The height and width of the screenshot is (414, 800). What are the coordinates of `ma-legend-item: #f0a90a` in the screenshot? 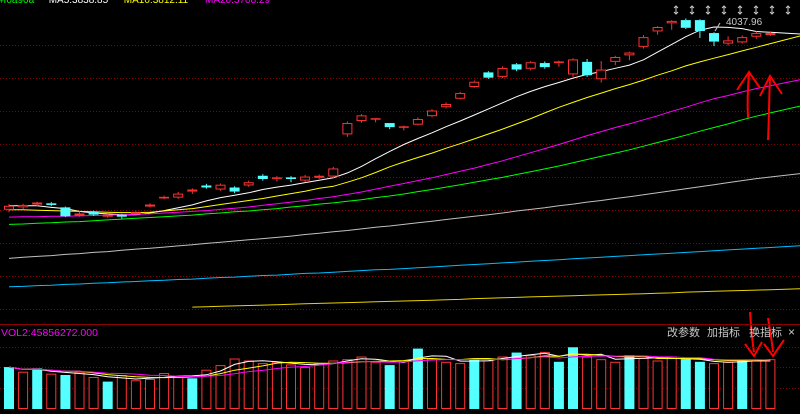 It's located at (17, 3).